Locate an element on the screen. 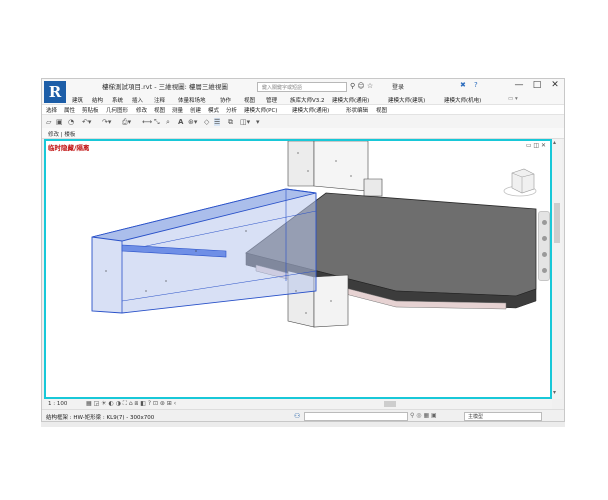 Image resolution: width=608 pixels, height=500 pixels. minimize-icon: — is located at coordinates (519, 85).